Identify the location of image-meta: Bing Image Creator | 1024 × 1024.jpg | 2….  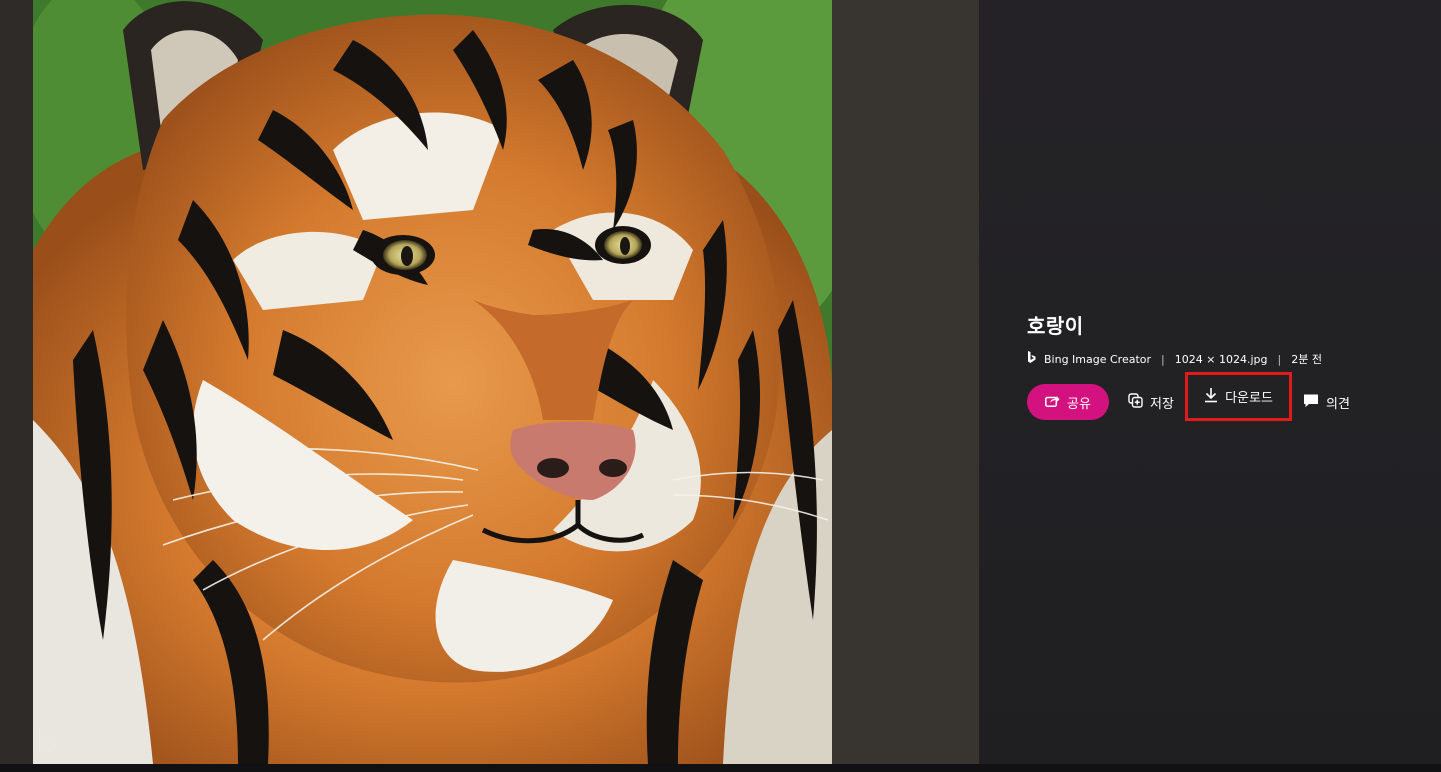
(1174, 359).